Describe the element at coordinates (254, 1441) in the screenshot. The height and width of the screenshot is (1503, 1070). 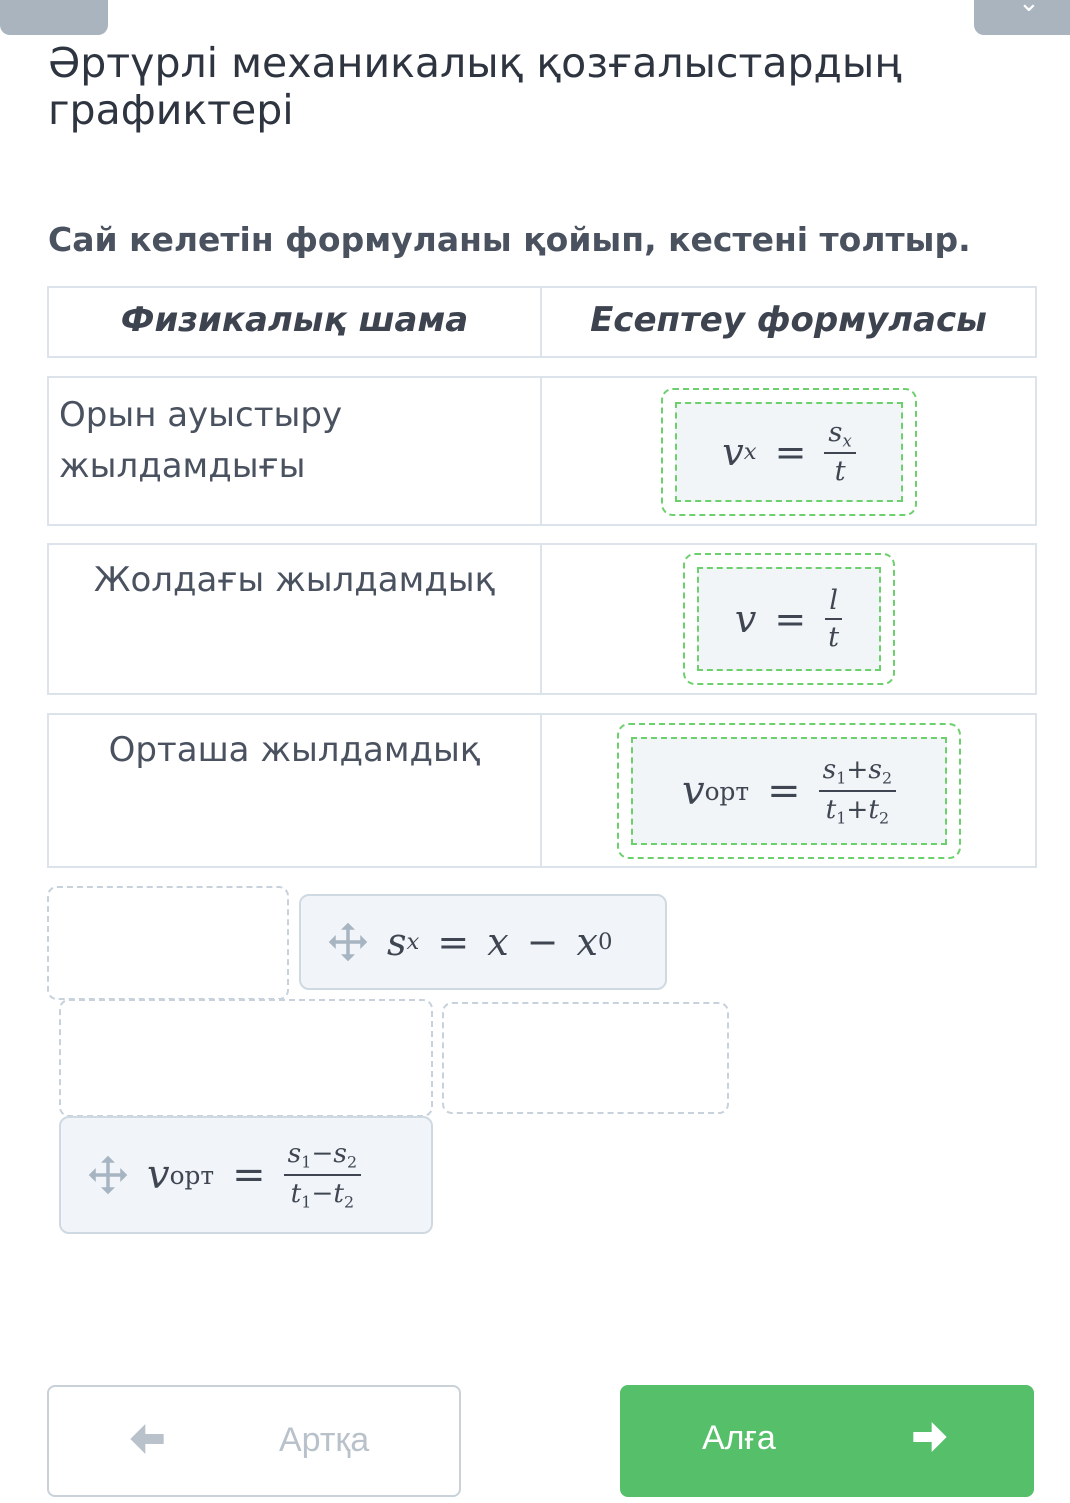
I see `back-button: Артқа` at that location.